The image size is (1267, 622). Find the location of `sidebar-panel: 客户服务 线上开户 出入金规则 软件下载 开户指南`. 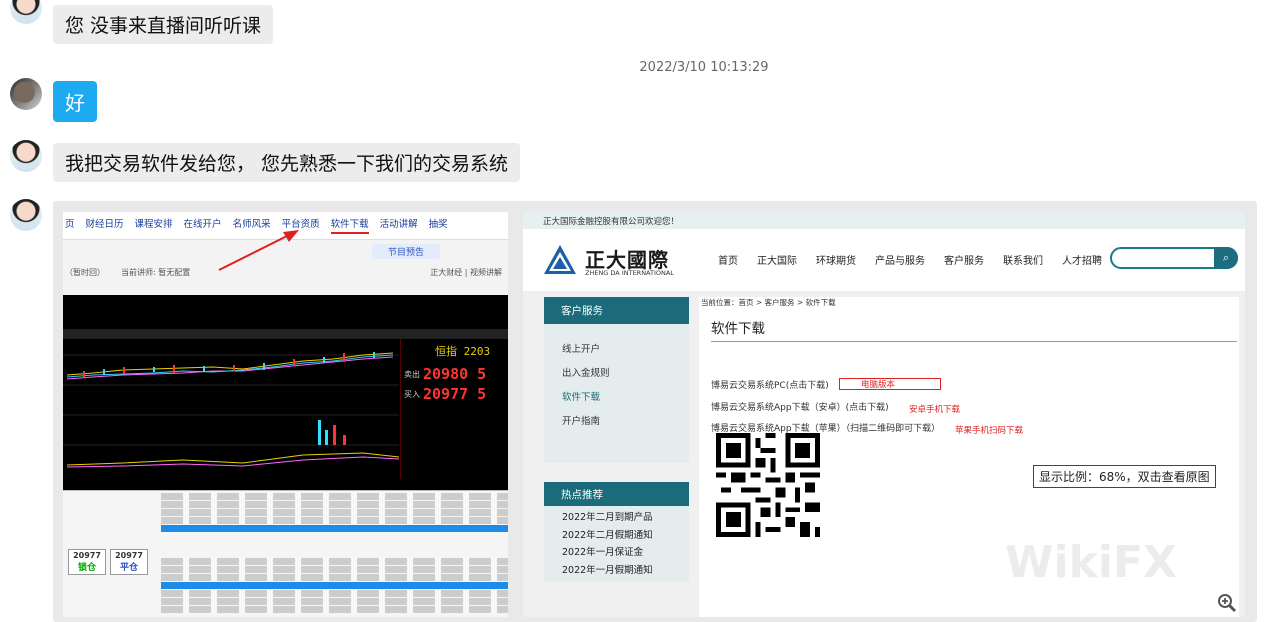

sidebar-panel: 客户服务 线上开户 出入金规则 软件下载 开户指南 is located at coordinates (616, 380).